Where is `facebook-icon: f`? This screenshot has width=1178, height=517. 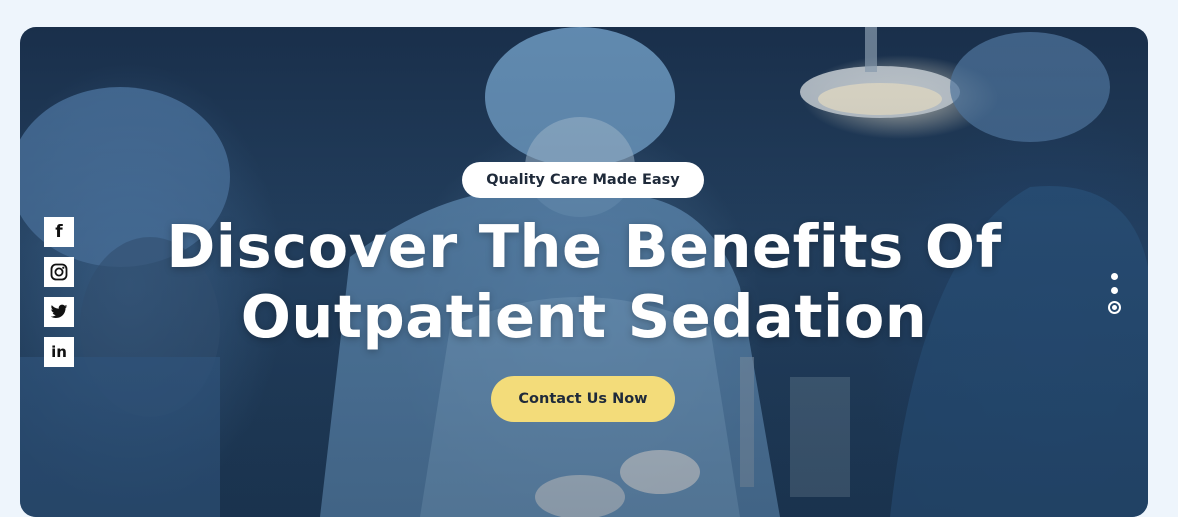
facebook-icon: f is located at coordinates (59, 232).